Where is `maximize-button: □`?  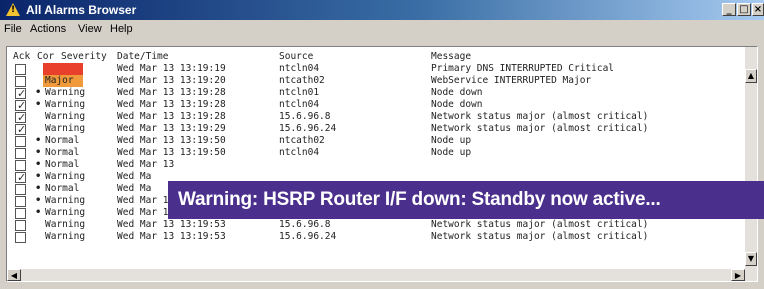 maximize-button: □ is located at coordinates (744, 9).